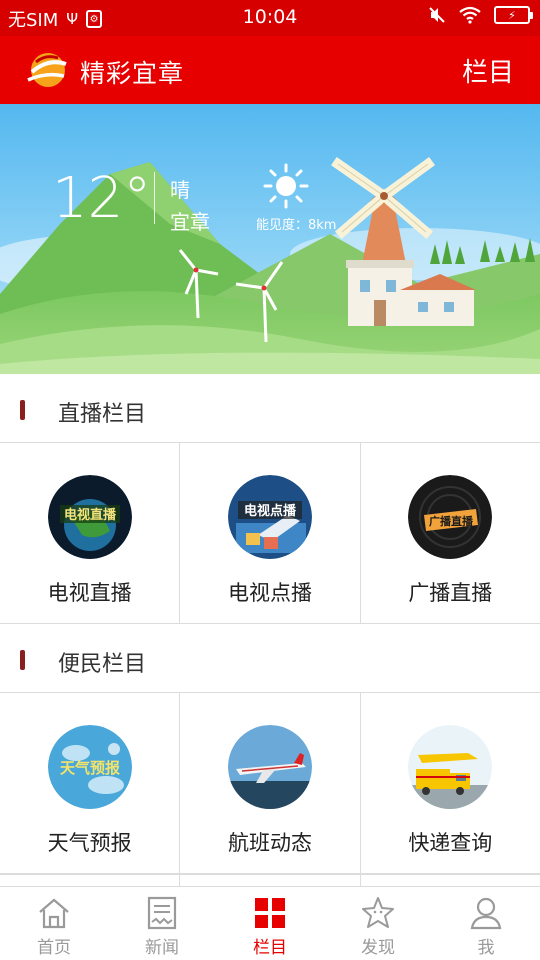 This screenshot has height=960, width=540. I want to click on next-row-partial, so click(270, 880).